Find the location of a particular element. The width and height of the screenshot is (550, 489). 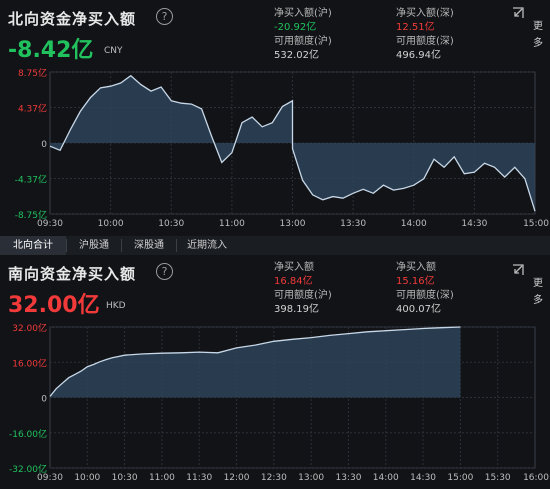

northbound-tabs: 北向合计 沪股通 深股通 近期流入 is located at coordinates (275, 245).